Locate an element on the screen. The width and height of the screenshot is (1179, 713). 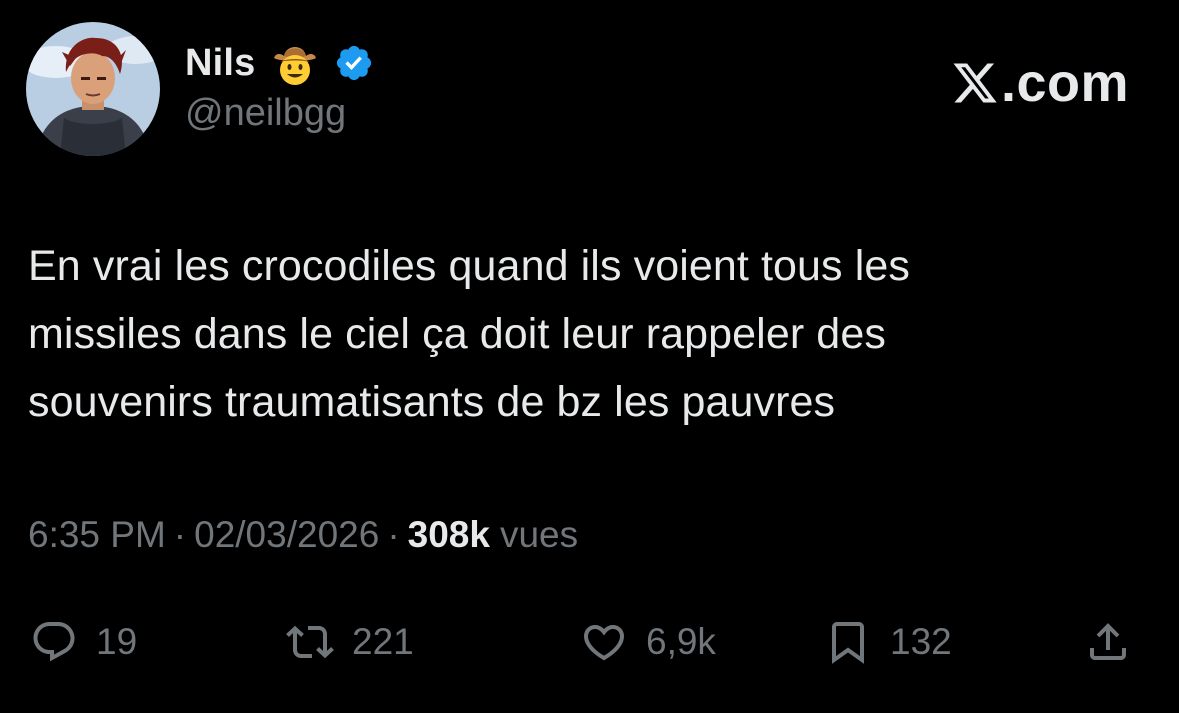
tweet-time: 6:35 PM is located at coordinates (97, 535).